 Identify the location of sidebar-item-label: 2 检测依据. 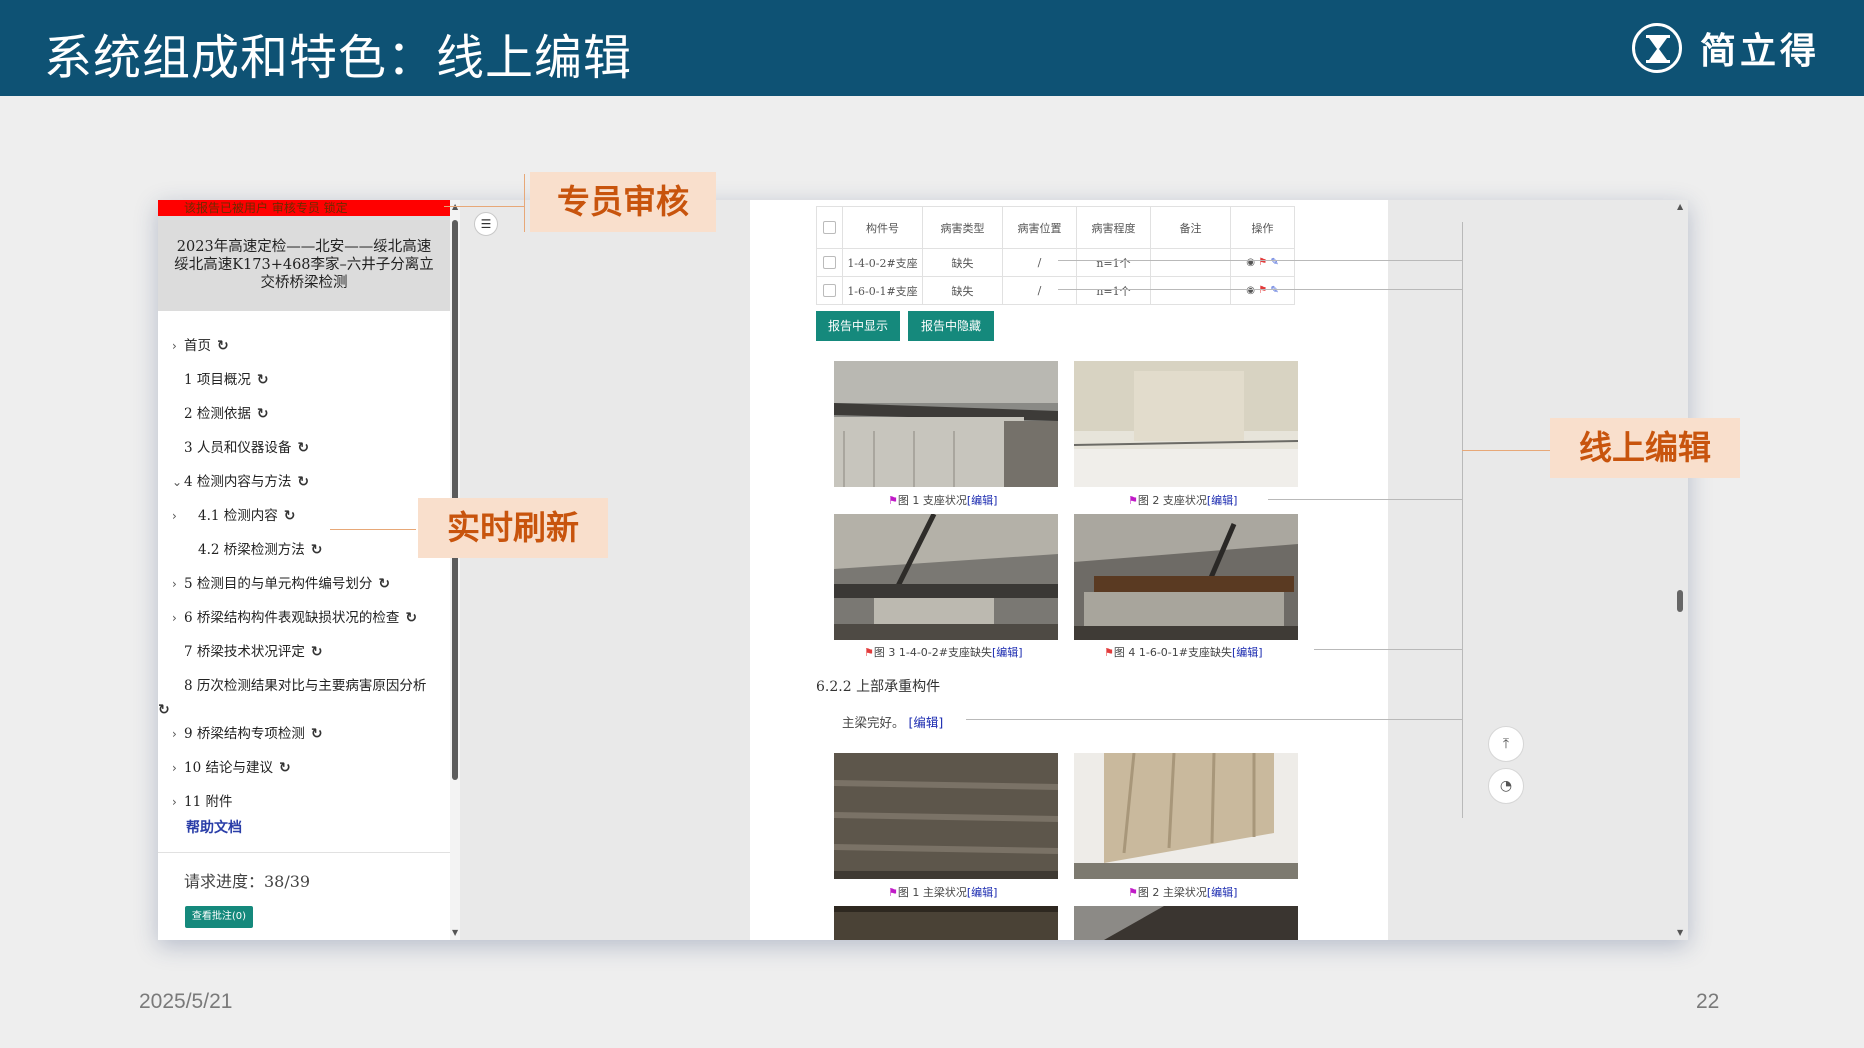
(217, 414).